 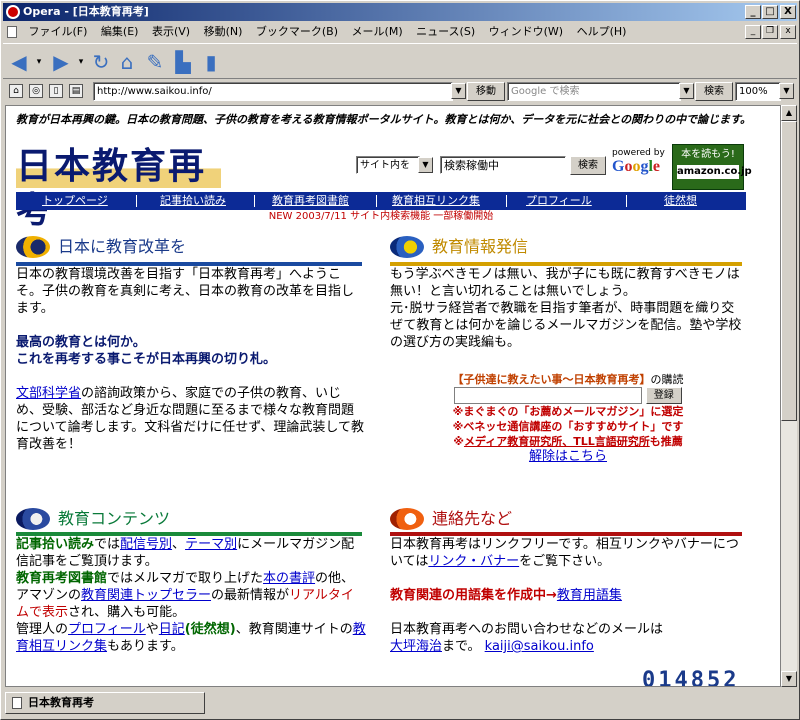 What do you see at coordinates (377, 32) in the screenshot?
I see `menu-mail: メール(M)` at bounding box center [377, 32].